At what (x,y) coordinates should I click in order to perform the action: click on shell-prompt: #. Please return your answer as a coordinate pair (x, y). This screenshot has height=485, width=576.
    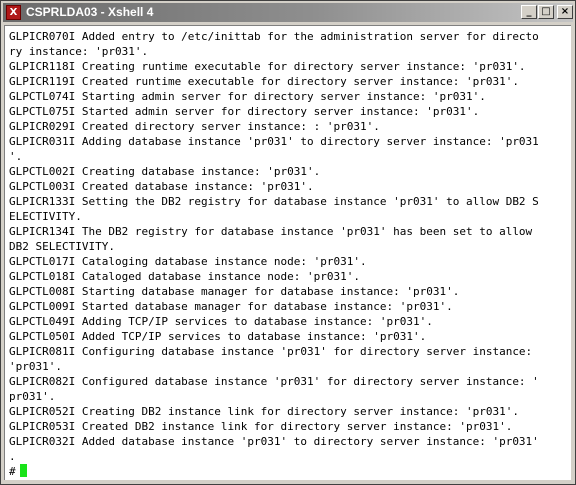
    Looking at the image, I should click on (12, 471).